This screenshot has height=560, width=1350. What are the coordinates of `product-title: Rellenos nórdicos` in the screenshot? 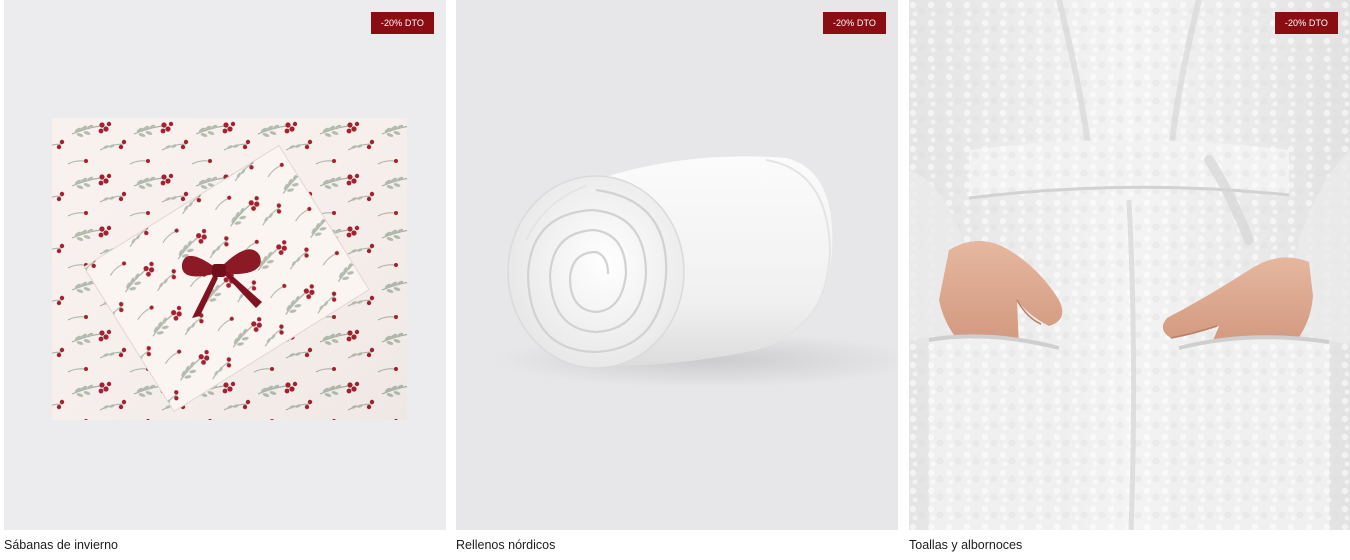 It's located at (505, 545).